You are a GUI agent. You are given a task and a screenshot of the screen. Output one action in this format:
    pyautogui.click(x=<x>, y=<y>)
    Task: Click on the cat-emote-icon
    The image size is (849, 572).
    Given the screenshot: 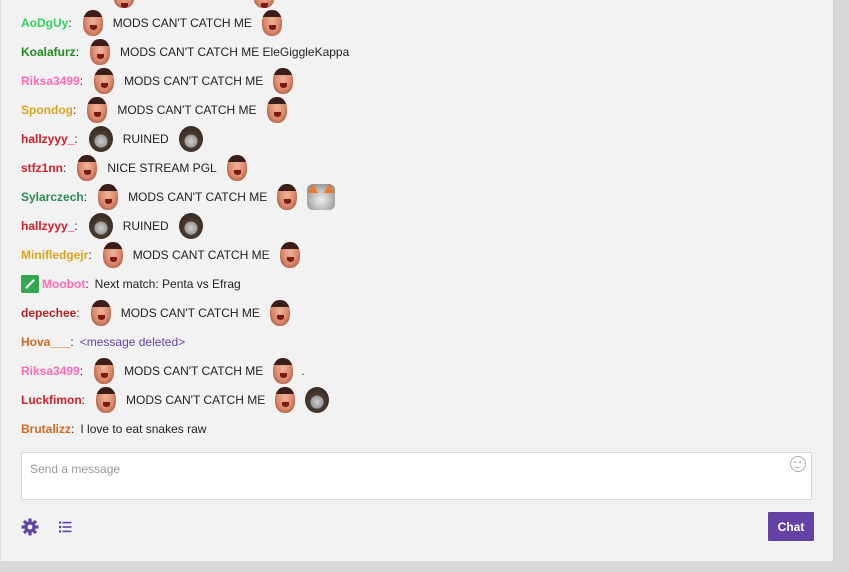 What is the action you would take?
    pyautogui.click(x=321, y=196)
    